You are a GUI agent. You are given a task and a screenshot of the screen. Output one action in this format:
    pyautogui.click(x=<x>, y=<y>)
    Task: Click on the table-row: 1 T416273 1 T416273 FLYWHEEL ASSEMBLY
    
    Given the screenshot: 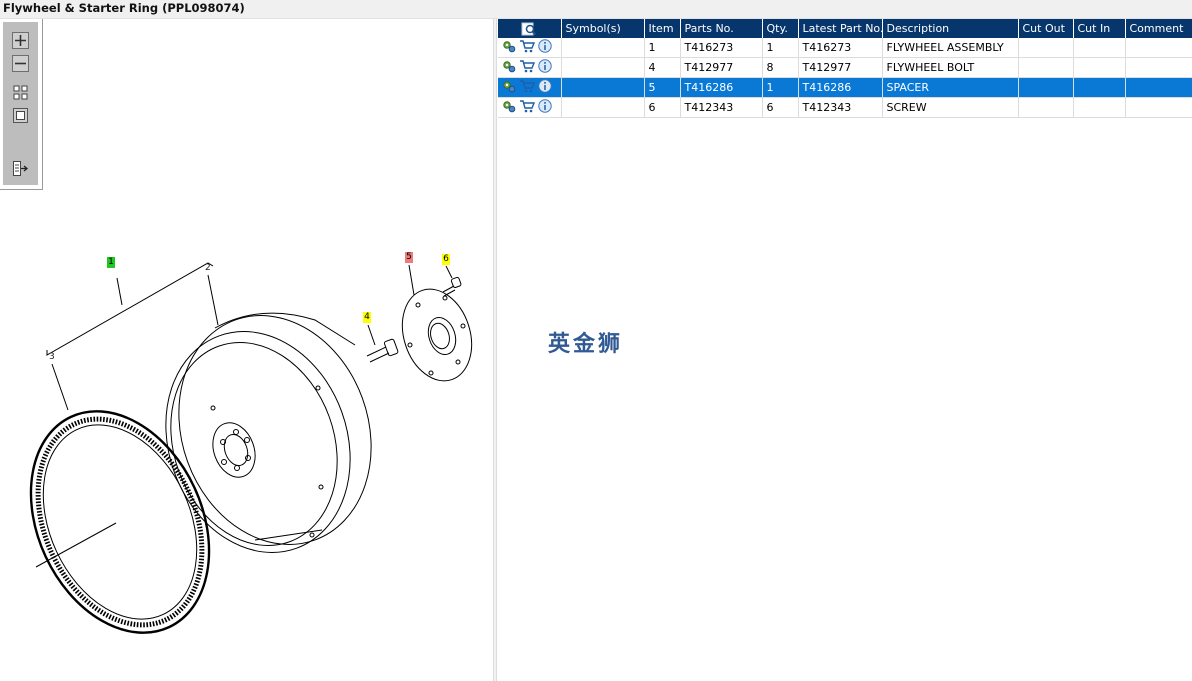 What is the action you would take?
    pyautogui.click(x=845, y=48)
    